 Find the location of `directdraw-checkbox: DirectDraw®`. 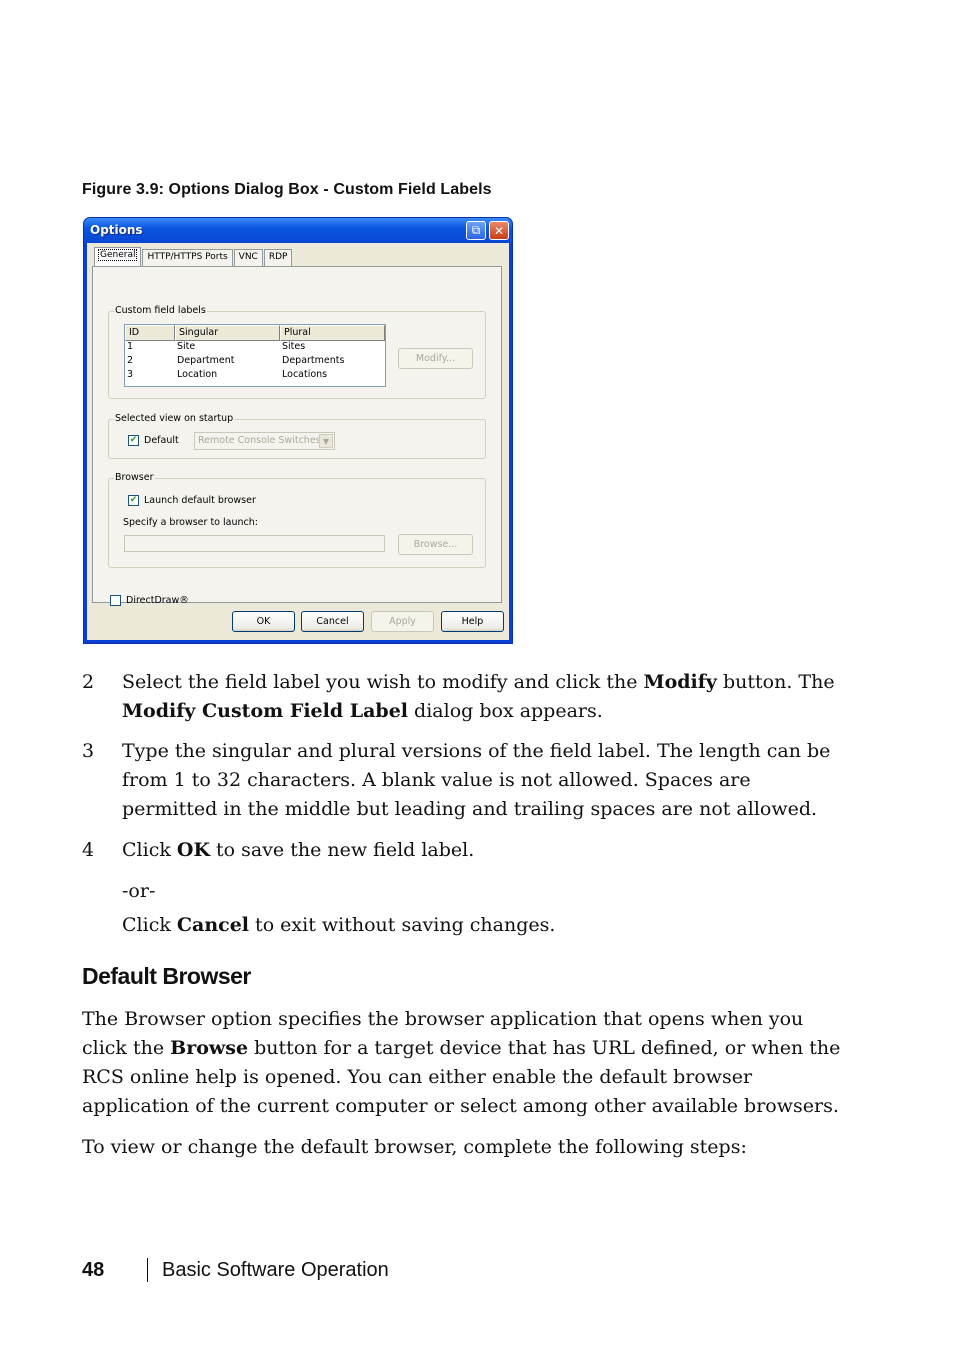

directdraw-checkbox: DirectDraw® is located at coordinates (149, 600).